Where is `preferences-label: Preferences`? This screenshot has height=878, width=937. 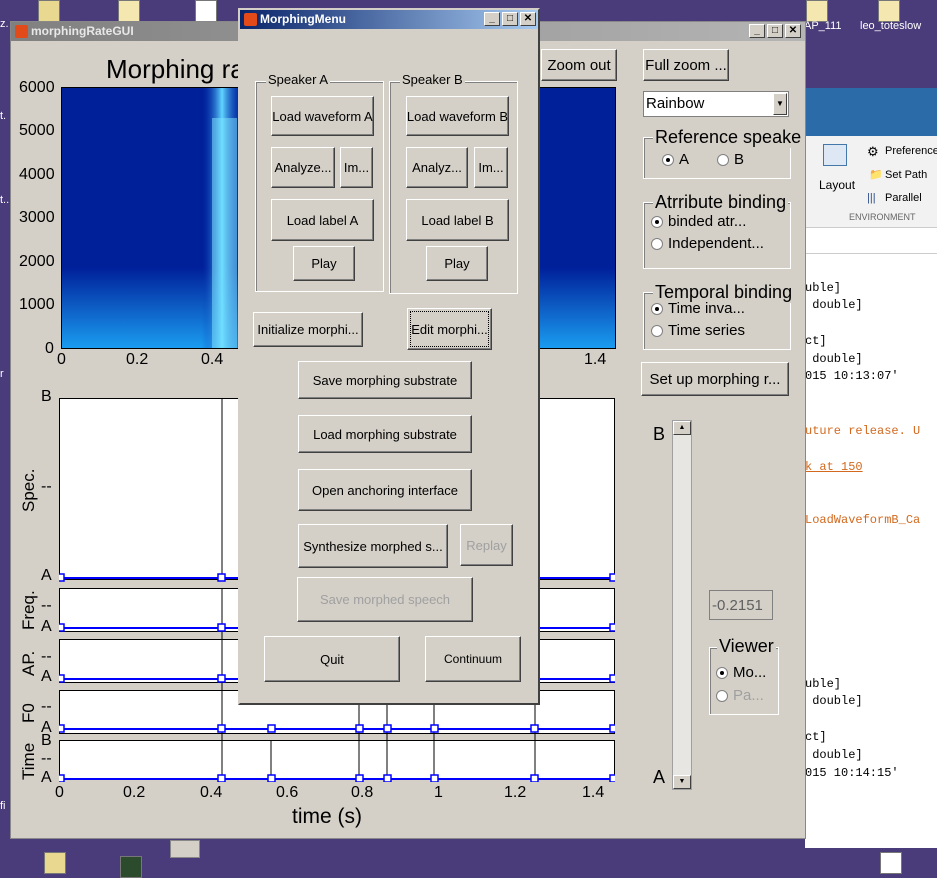 preferences-label: Preferences is located at coordinates (911, 151).